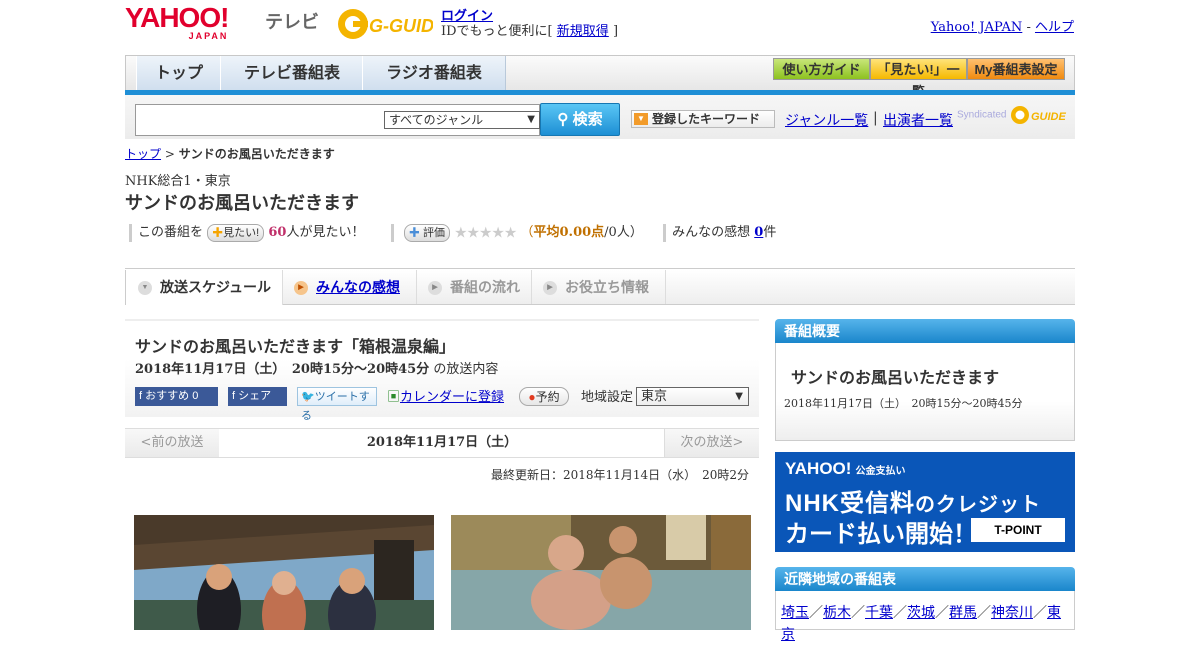  I want to click on nearby-heading: 近隣地域の番組表, so click(925, 579).